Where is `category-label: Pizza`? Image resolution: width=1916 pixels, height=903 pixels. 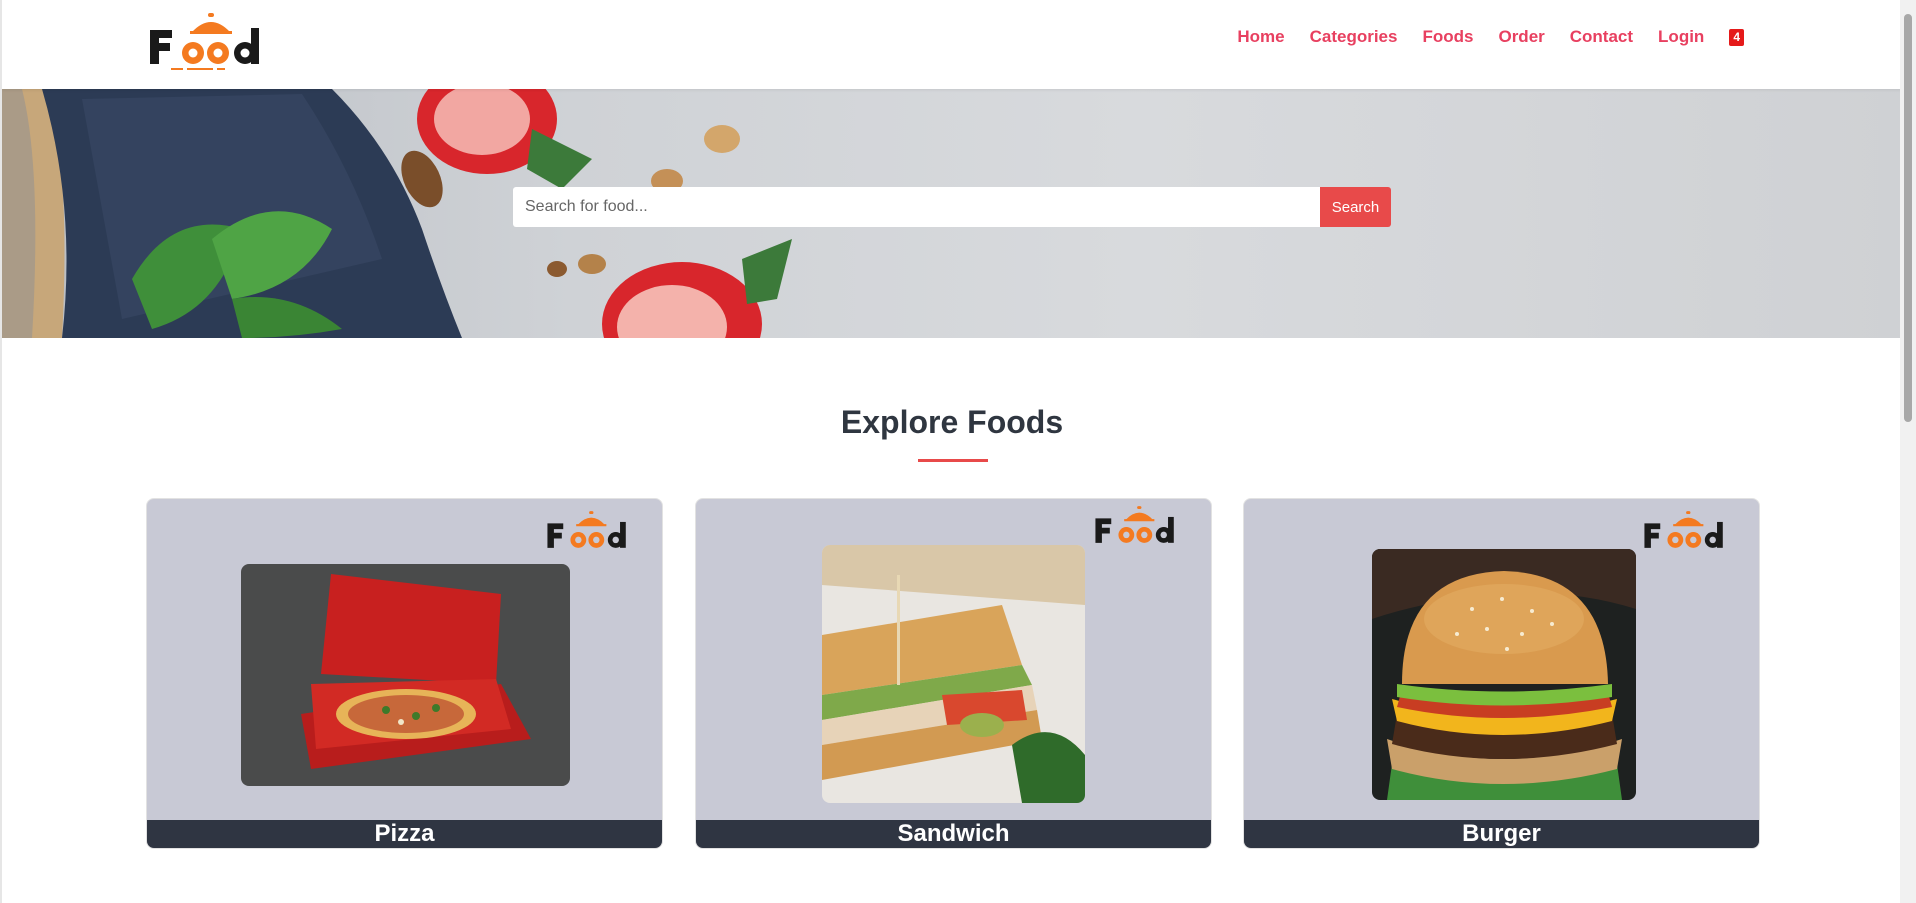
category-label: Pizza is located at coordinates (404, 834).